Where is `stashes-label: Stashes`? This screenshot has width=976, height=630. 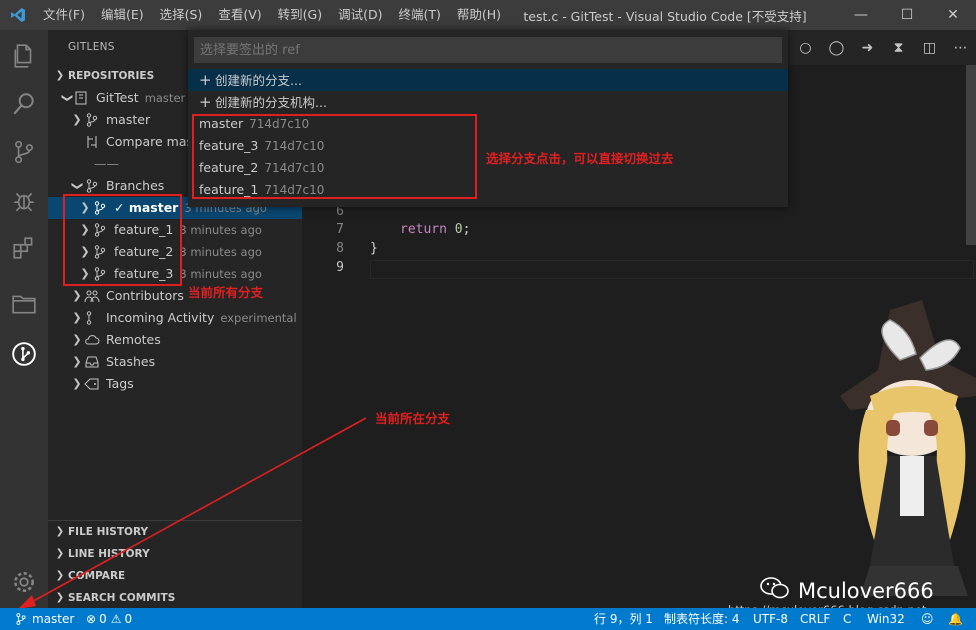
stashes-label: Stashes is located at coordinates (131, 361).